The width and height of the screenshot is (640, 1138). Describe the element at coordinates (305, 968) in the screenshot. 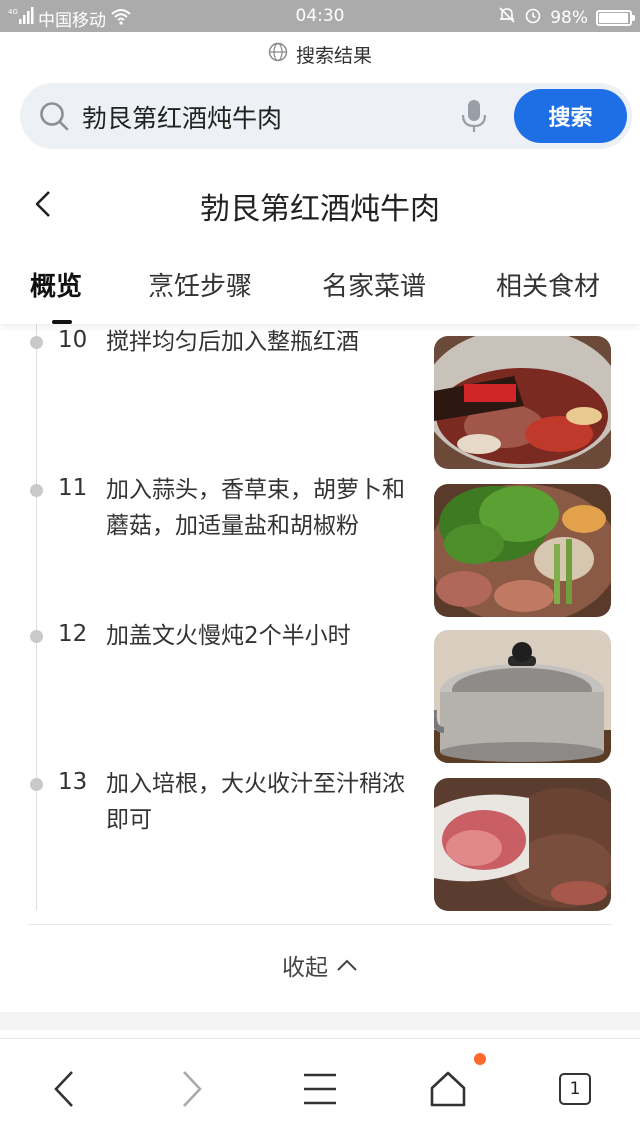

I see `collapse-label: 收起` at that location.